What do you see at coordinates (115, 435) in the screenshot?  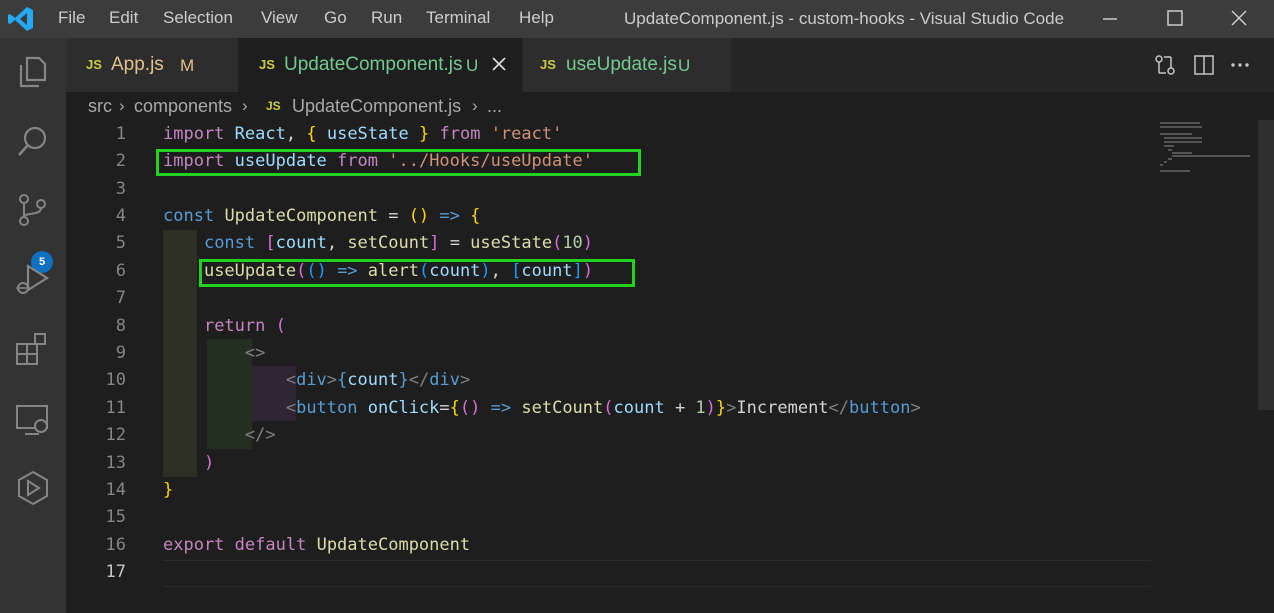 I see `line-number: 12` at bounding box center [115, 435].